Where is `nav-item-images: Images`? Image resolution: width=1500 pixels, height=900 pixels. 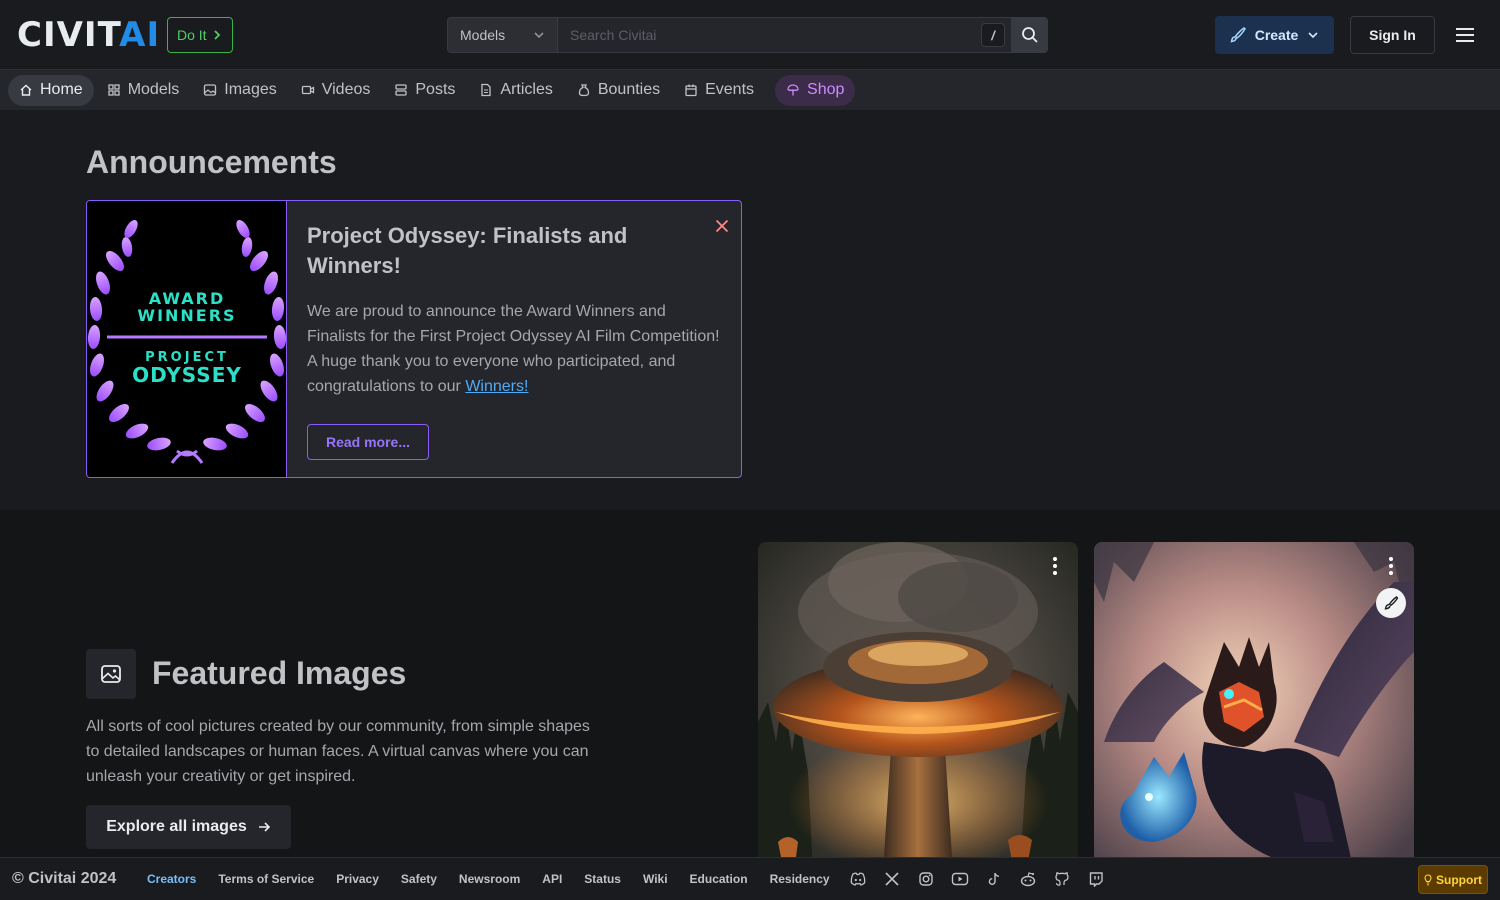
nav-item-images: Images is located at coordinates (239, 90).